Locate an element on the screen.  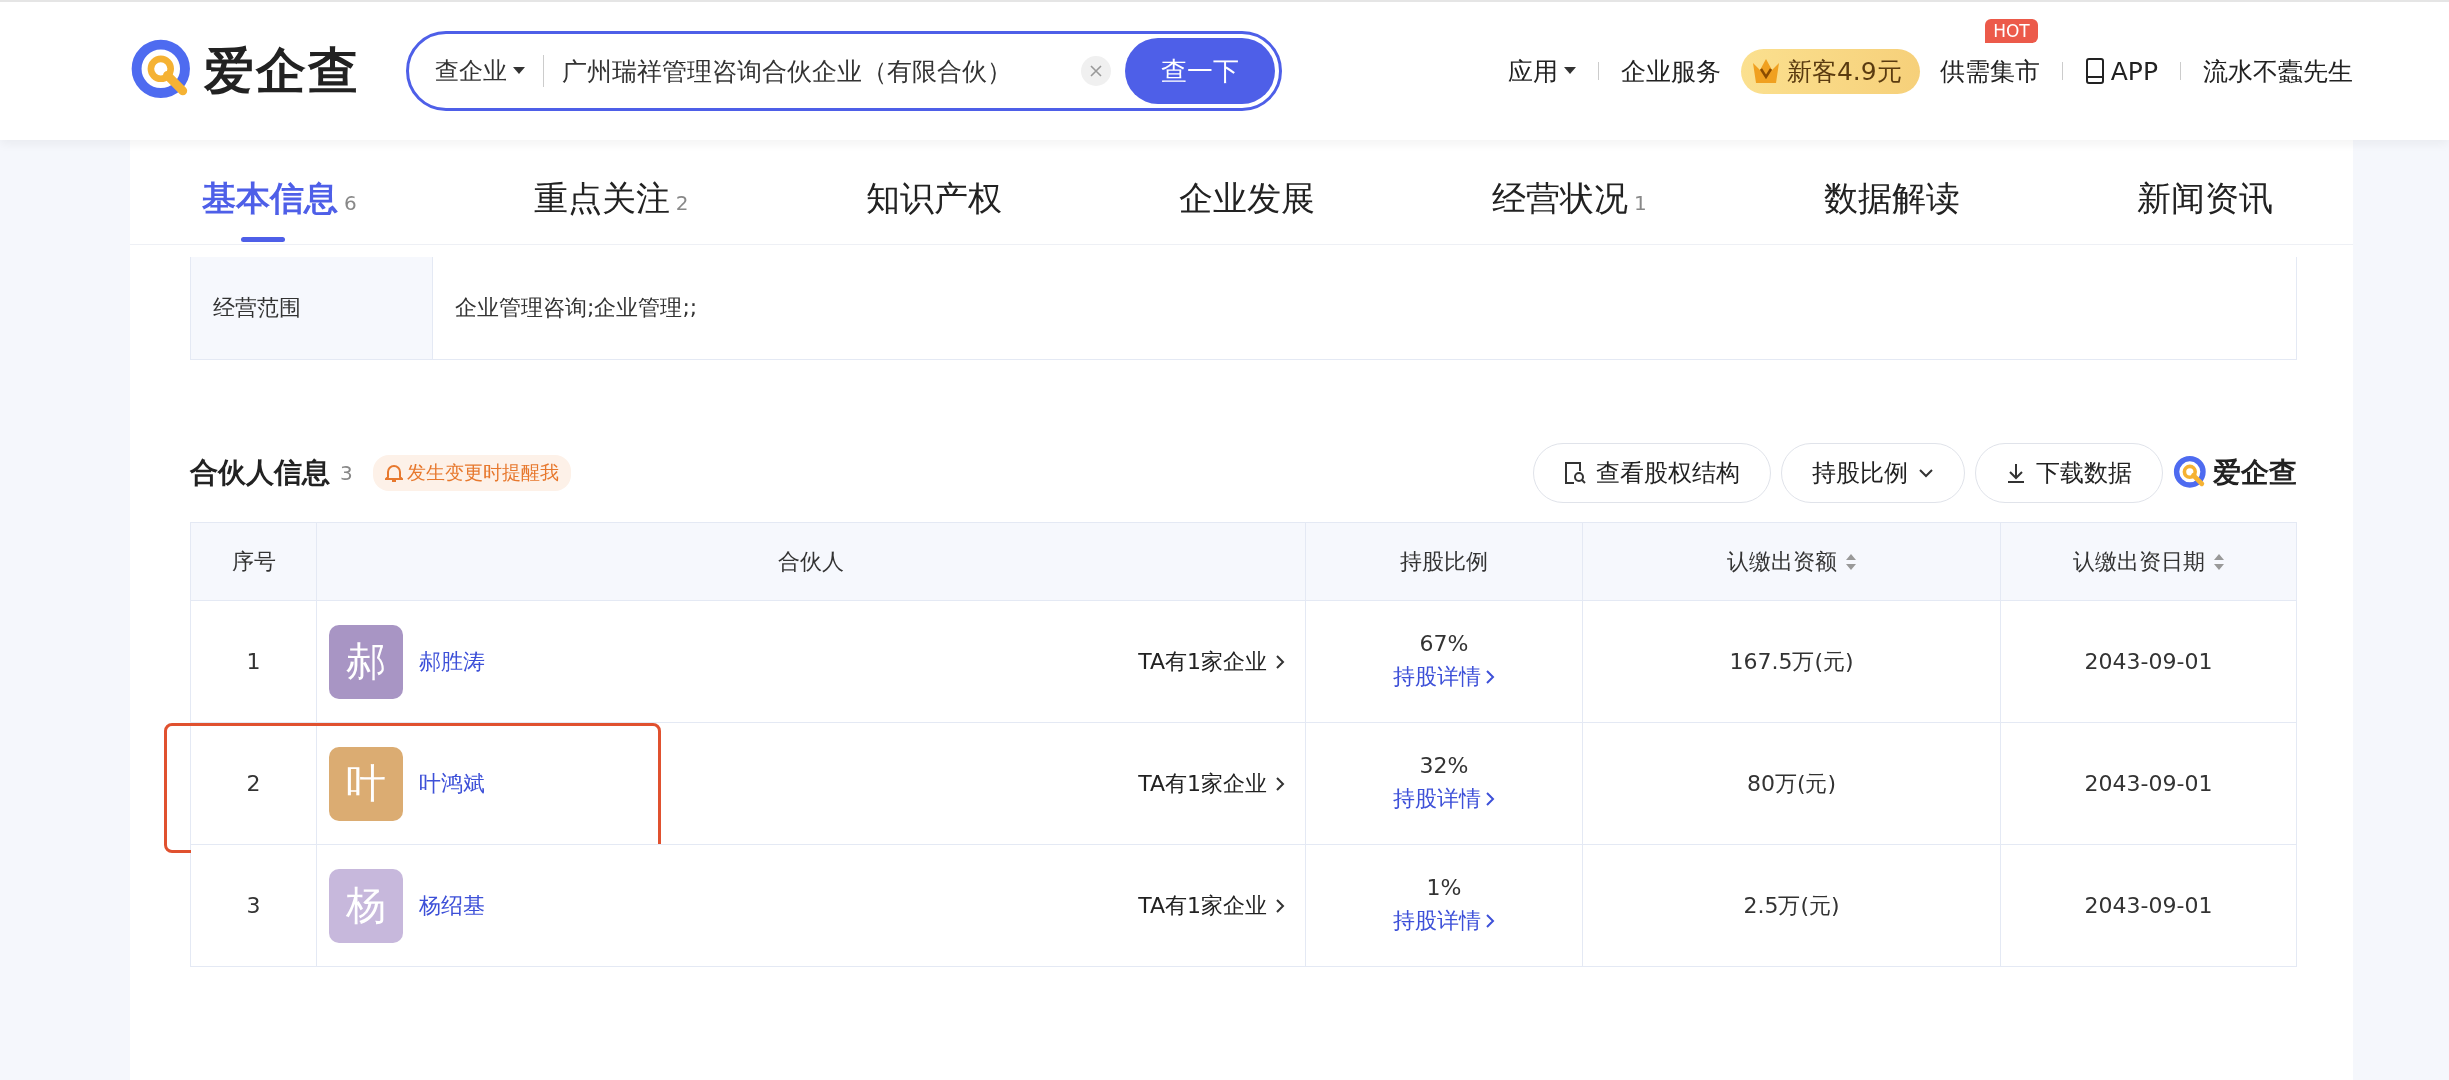
download-icon is located at coordinates (2016, 473).